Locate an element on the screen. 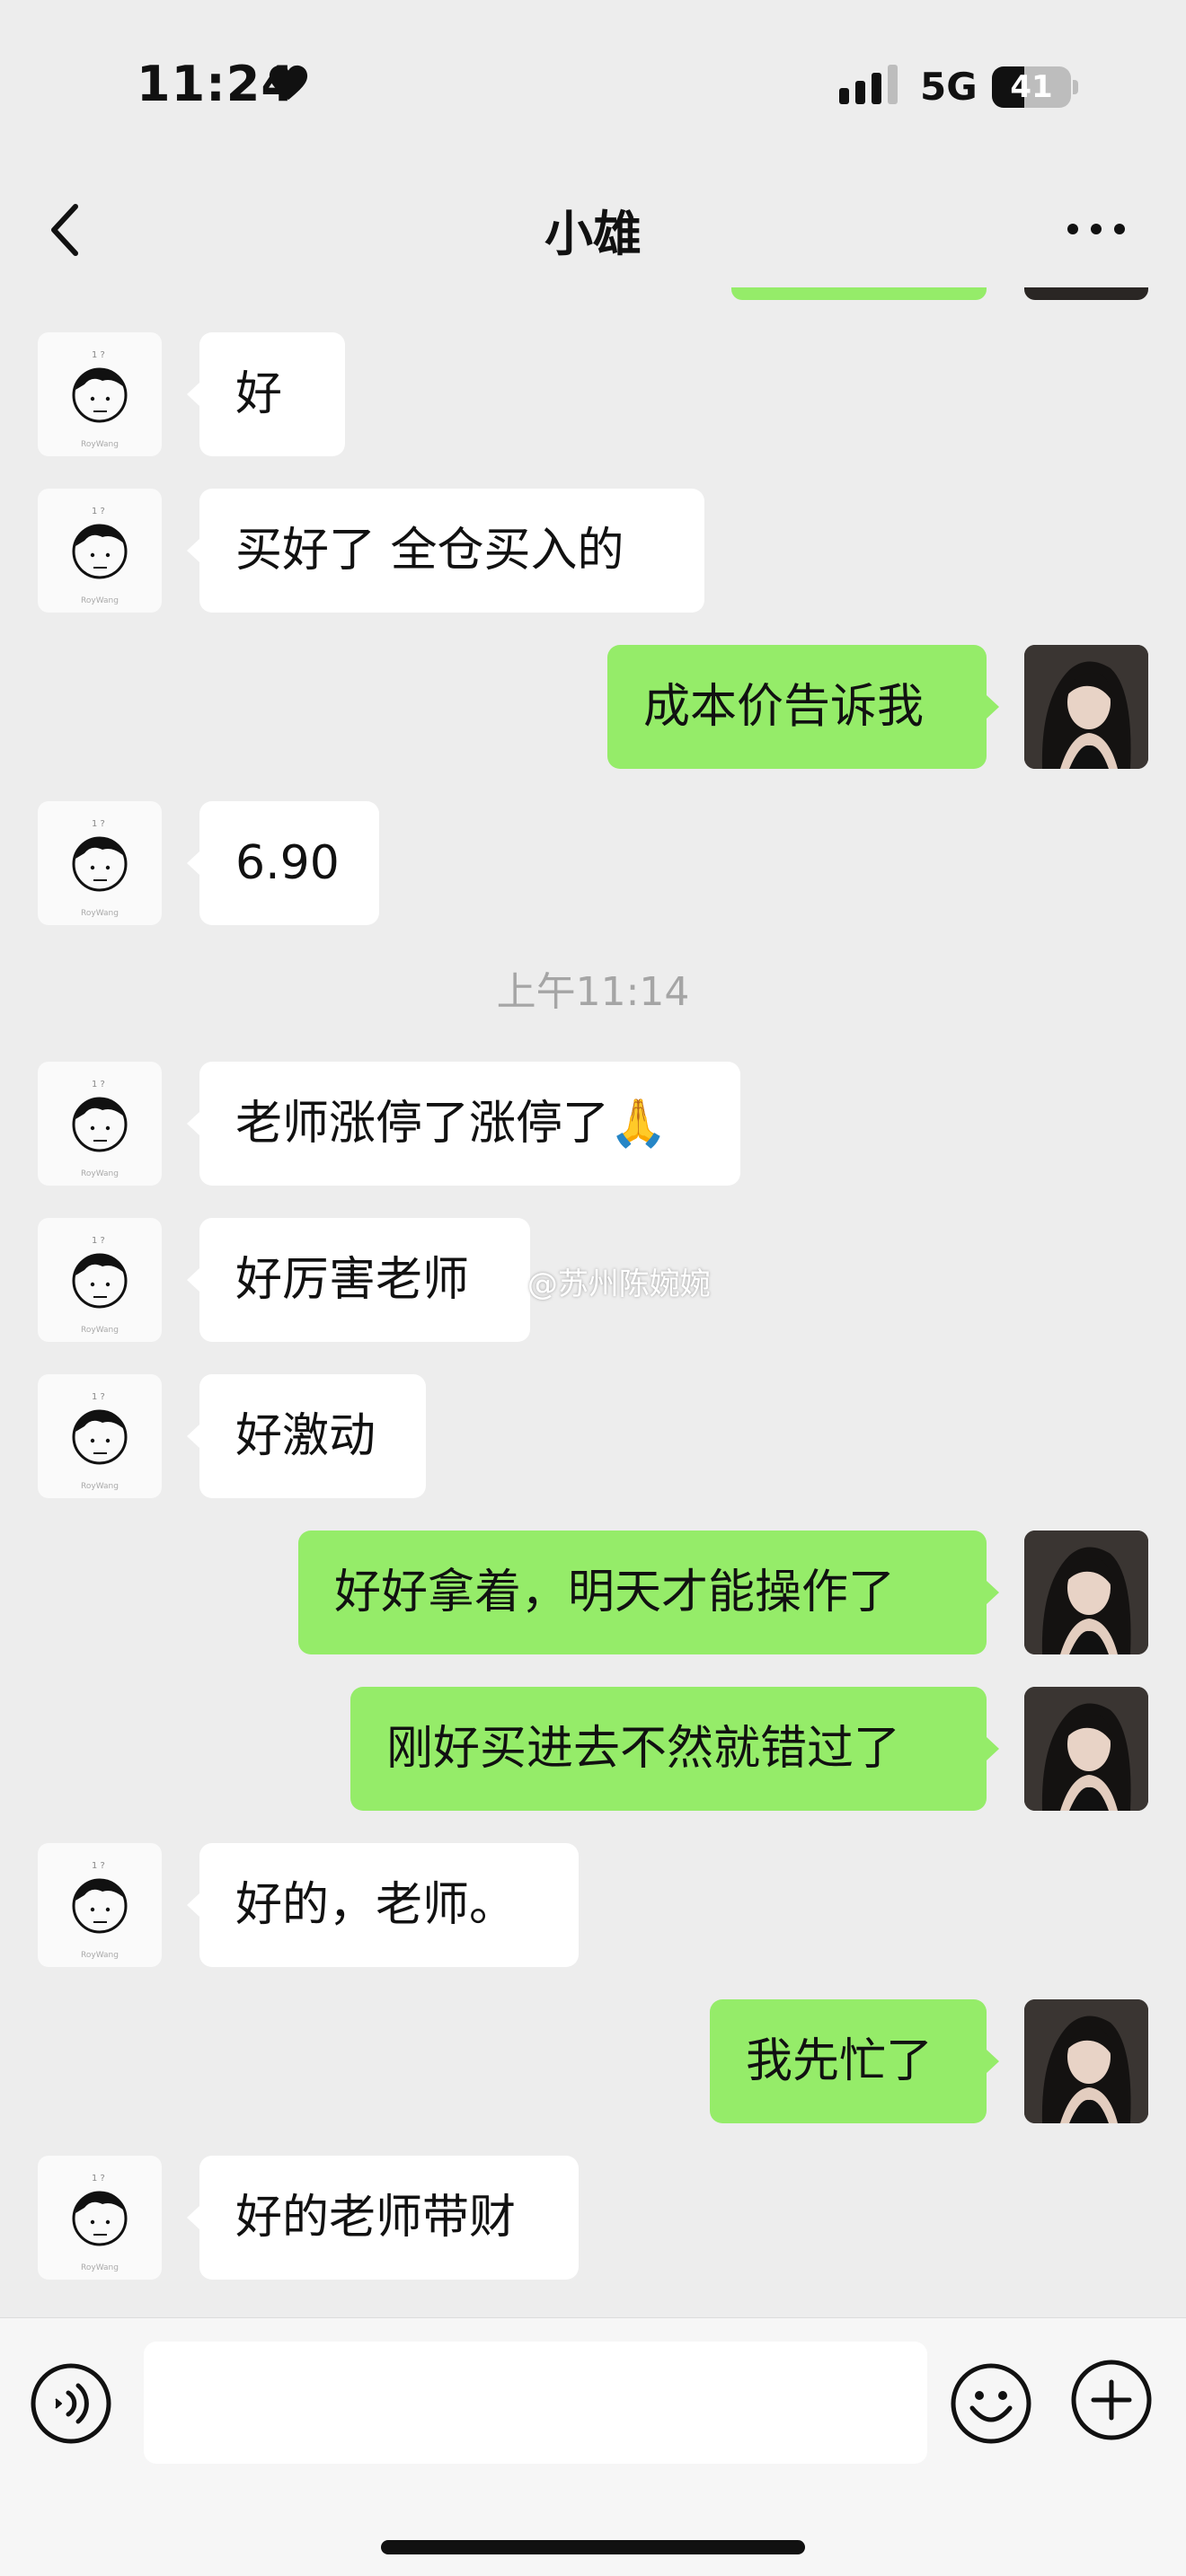  incoming-message-row: 1 ? RoyWang 好激动 is located at coordinates (593, 1436).